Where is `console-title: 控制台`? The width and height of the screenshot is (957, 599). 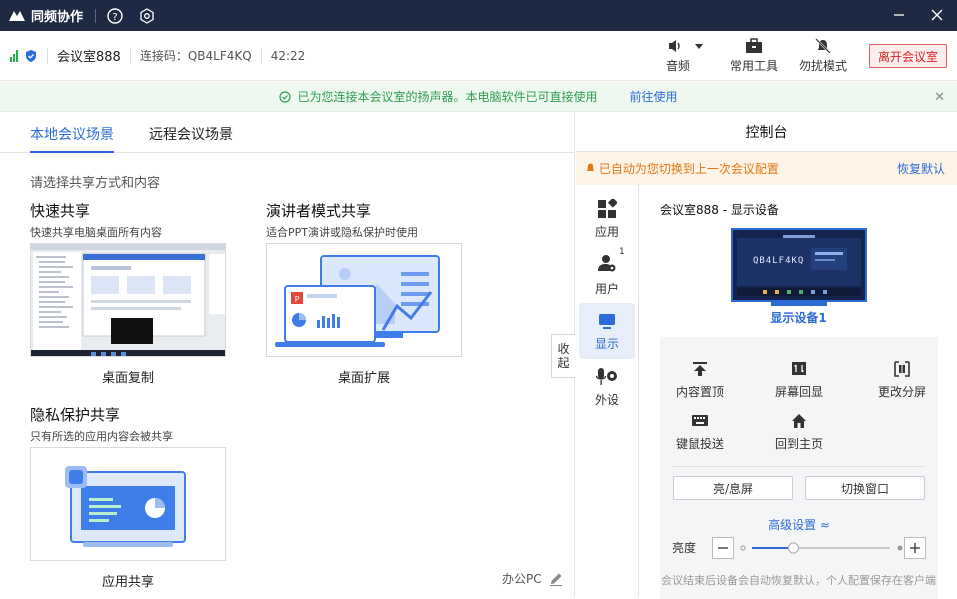
console-title: 控制台 is located at coordinates (766, 132).